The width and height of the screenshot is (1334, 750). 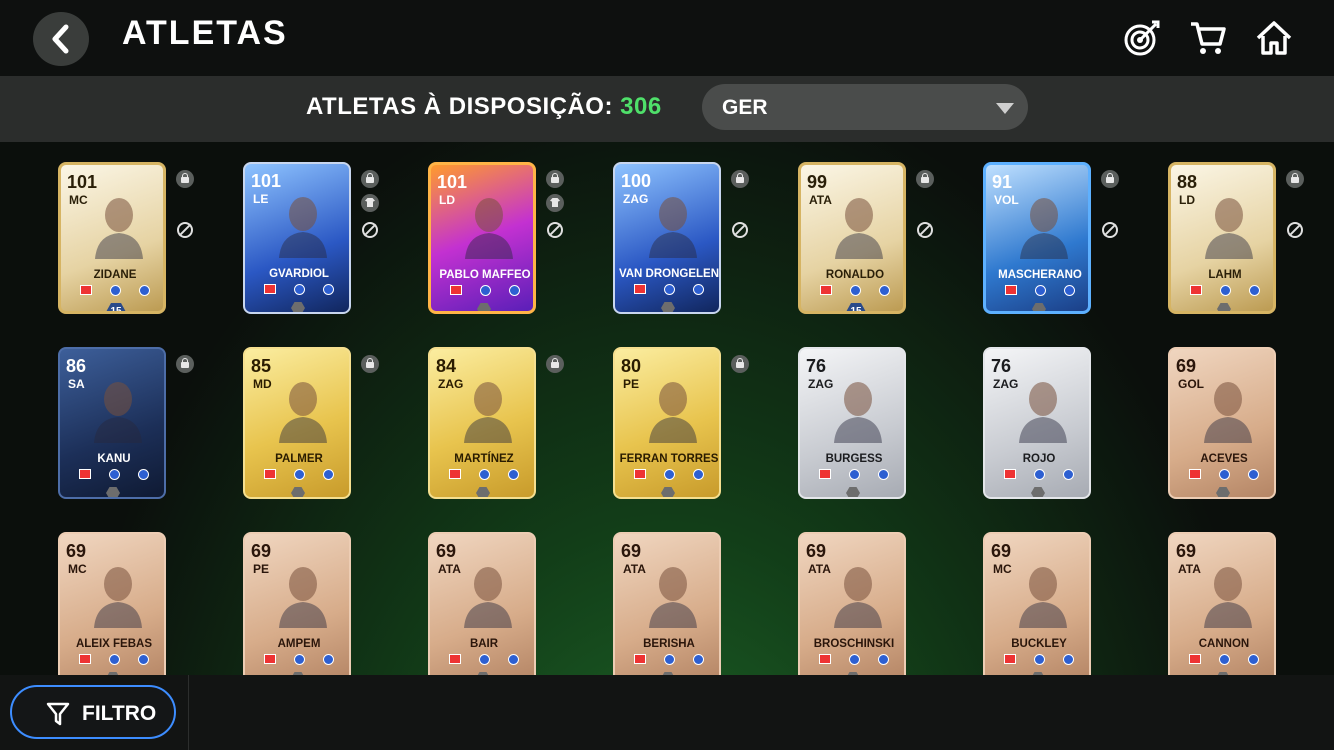 What do you see at coordinates (1225, 275) in the screenshot?
I see `card-player-name: LAHM` at bounding box center [1225, 275].